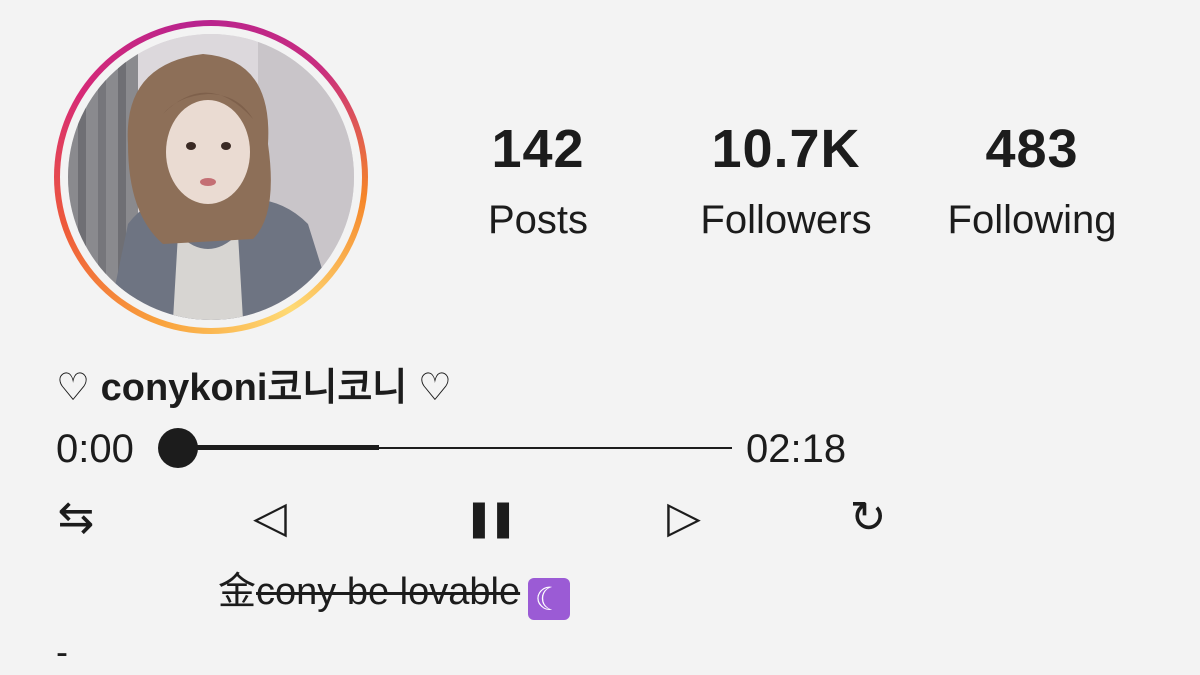 This screenshot has height=675, width=1200. I want to click on bio-strikethrough: cony be lovable, so click(388, 592).